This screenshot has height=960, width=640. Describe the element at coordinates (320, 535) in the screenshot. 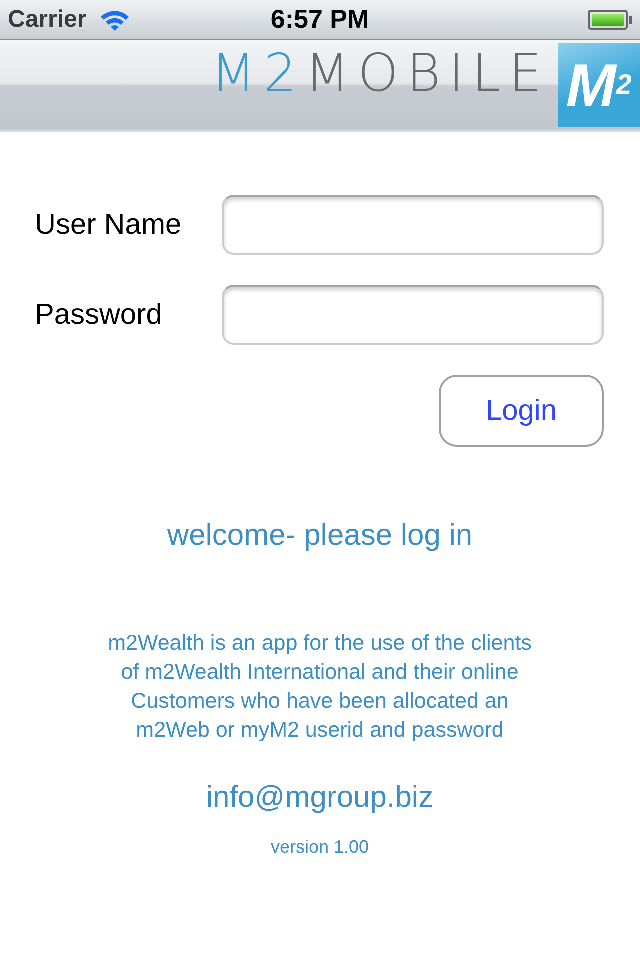

I see `welcome-message: welcome- please log in` at that location.